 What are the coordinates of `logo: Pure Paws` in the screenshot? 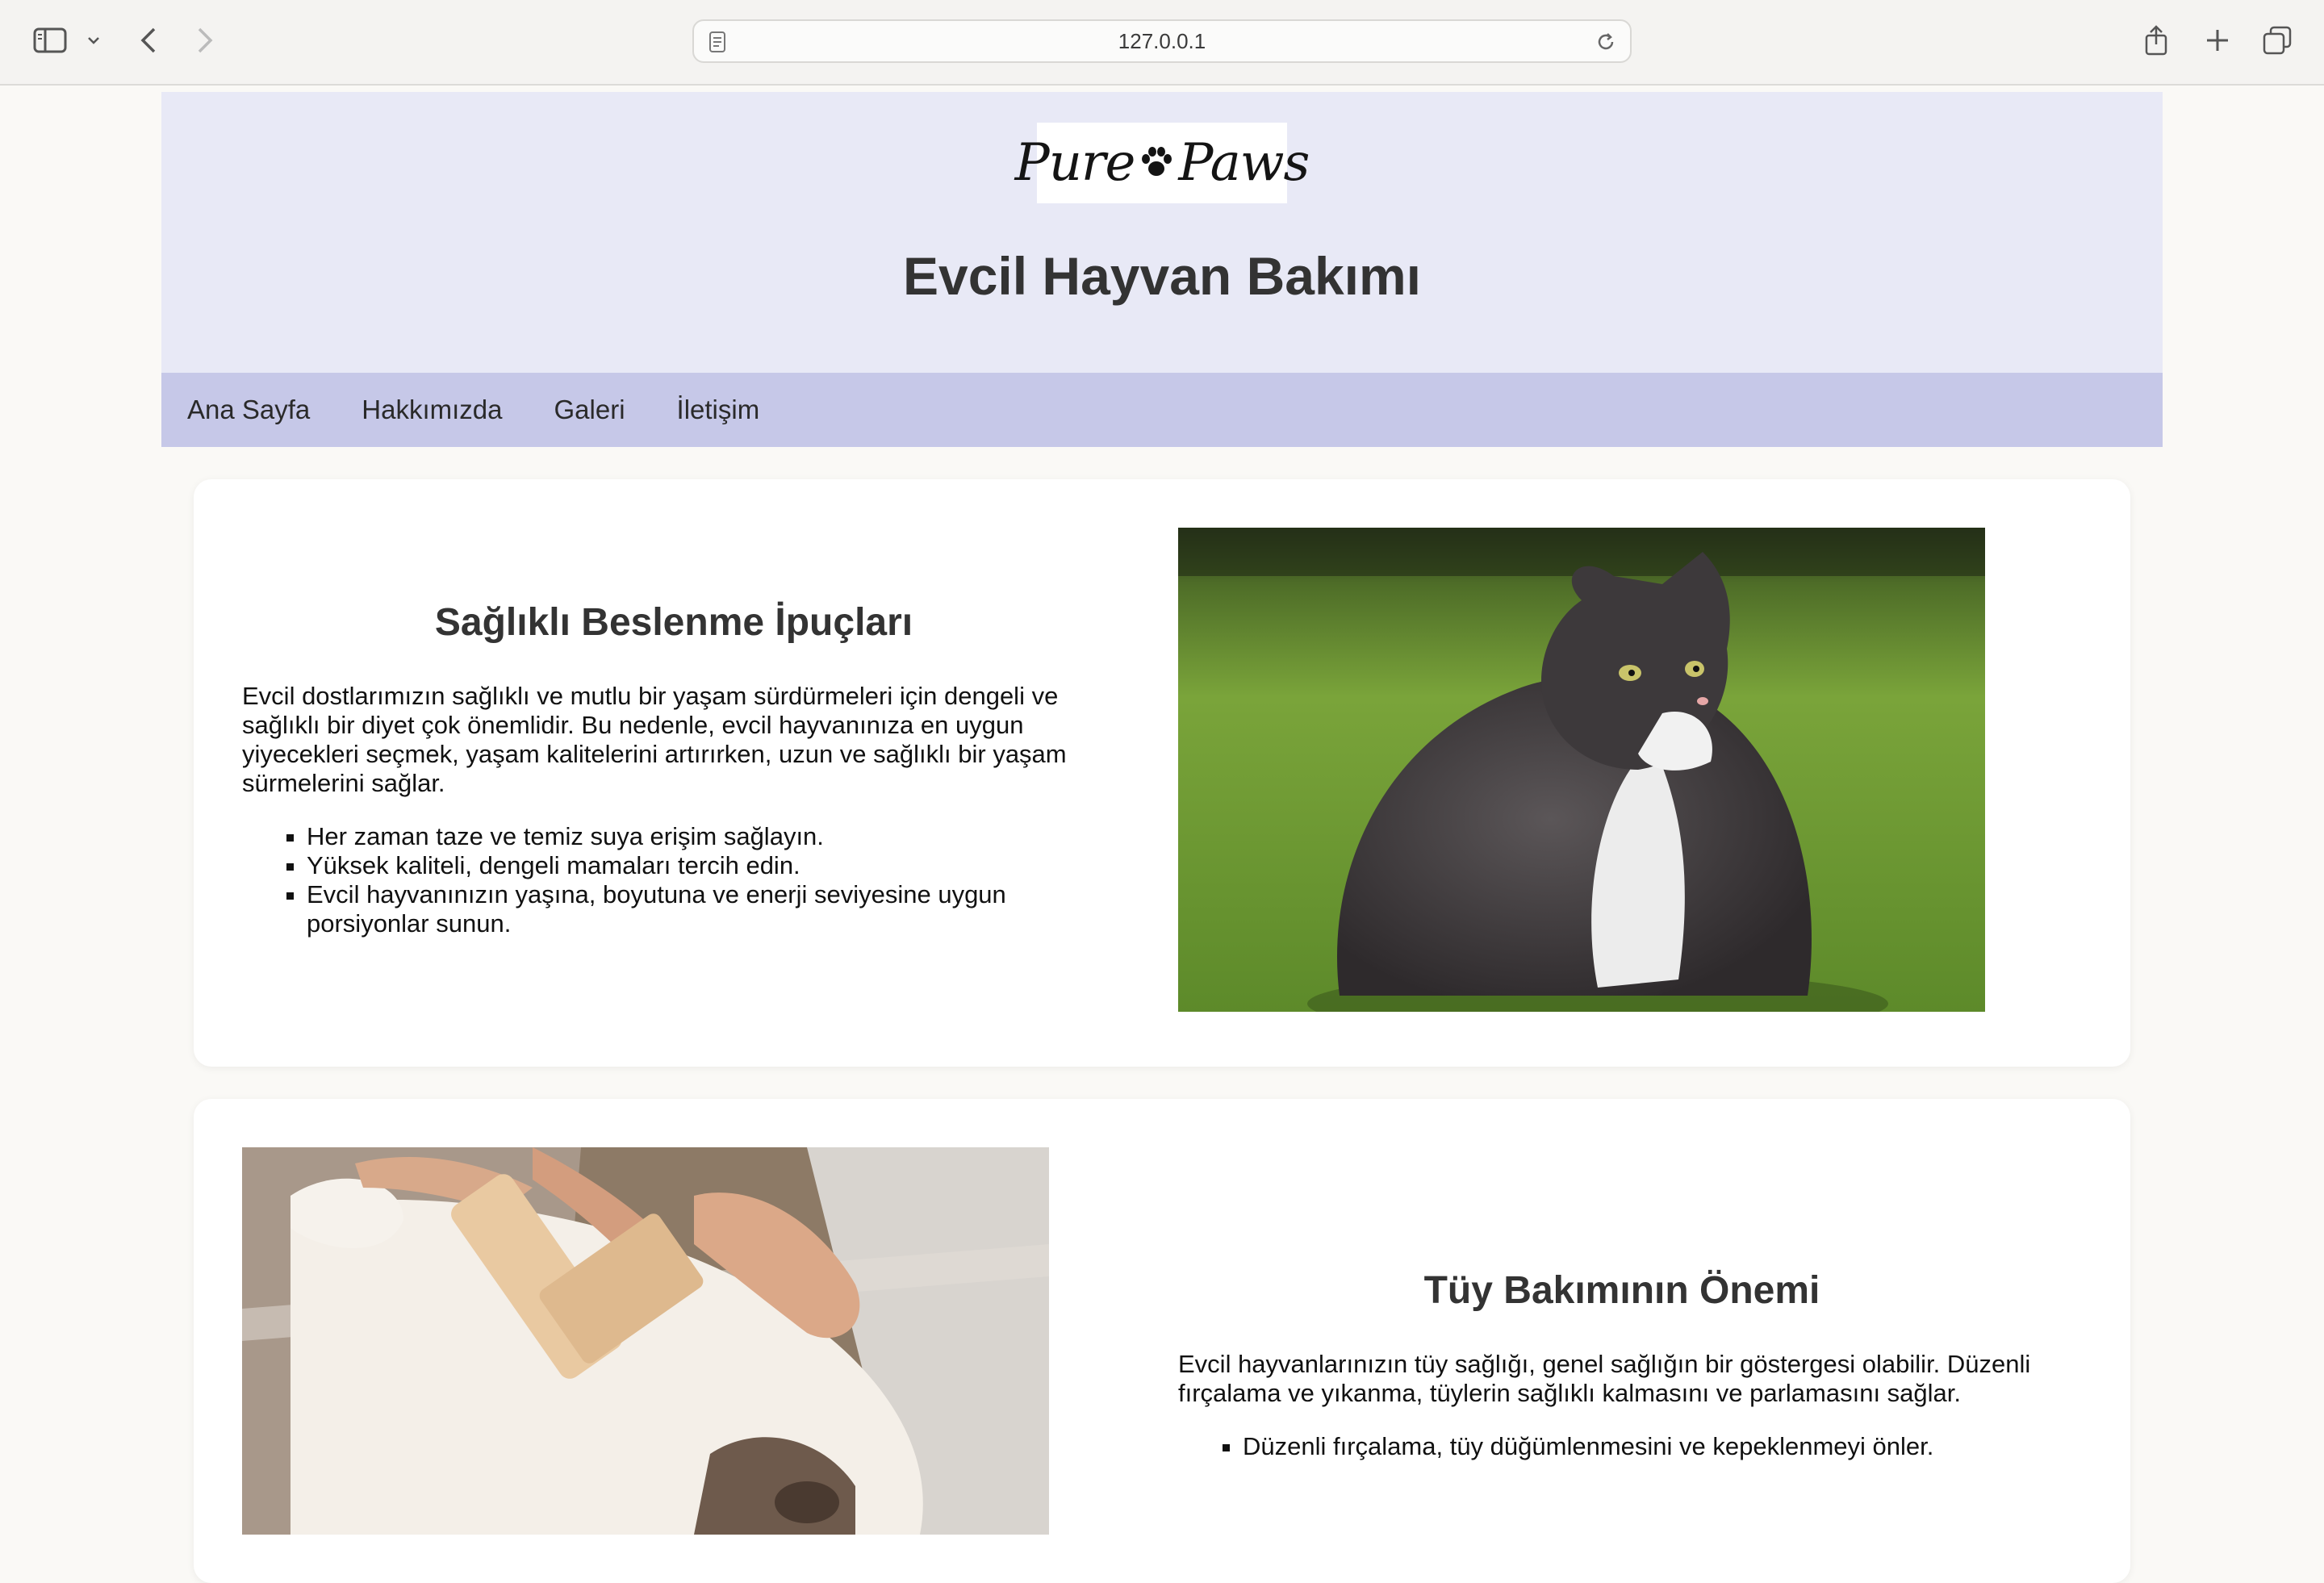 It's located at (1163, 163).